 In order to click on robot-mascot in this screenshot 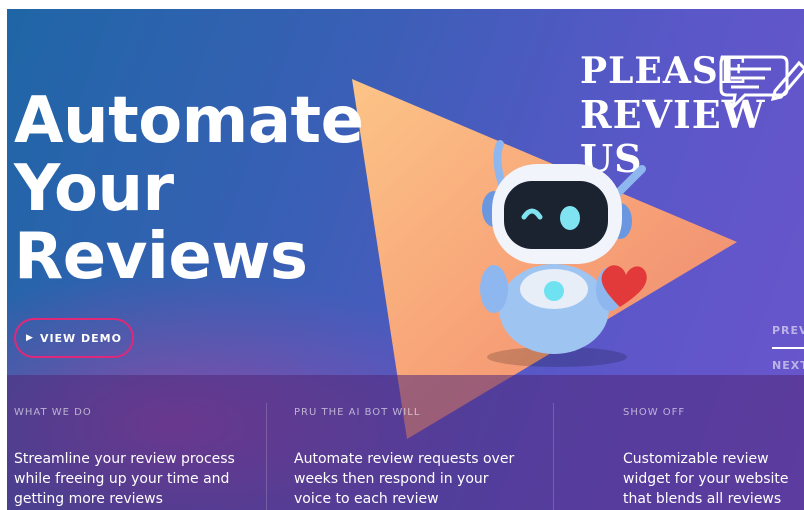, I will do `click(563, 253)`.